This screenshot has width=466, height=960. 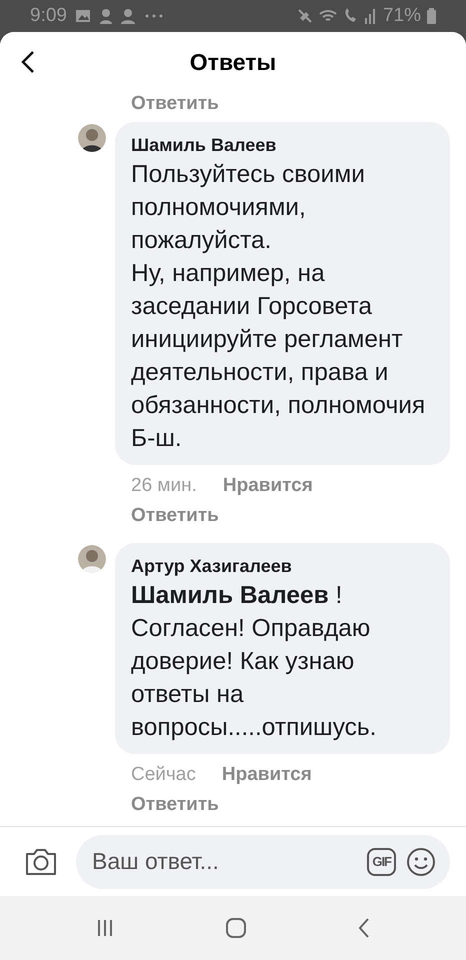 I want to click on gif-button: GIF, so click(x=381, y=862).